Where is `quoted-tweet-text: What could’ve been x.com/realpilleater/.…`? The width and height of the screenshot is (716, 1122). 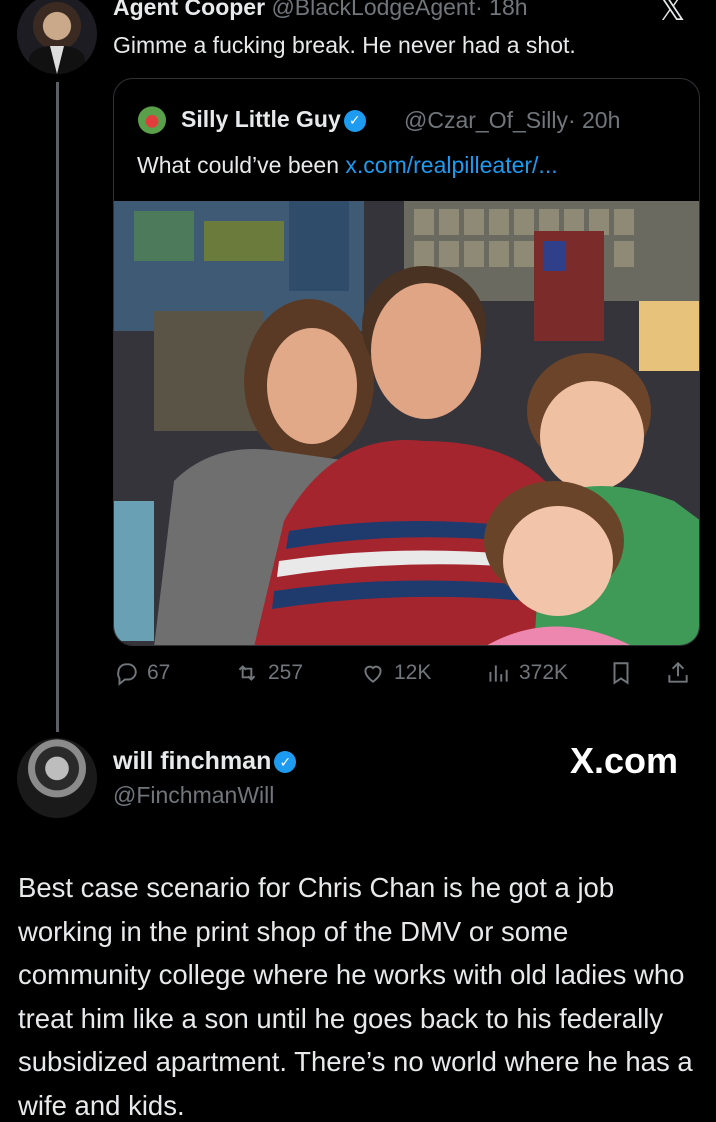
quoted-tweet-text: What could’ve been x.com/realpilleater/.… is located at coordinates (347, 165).